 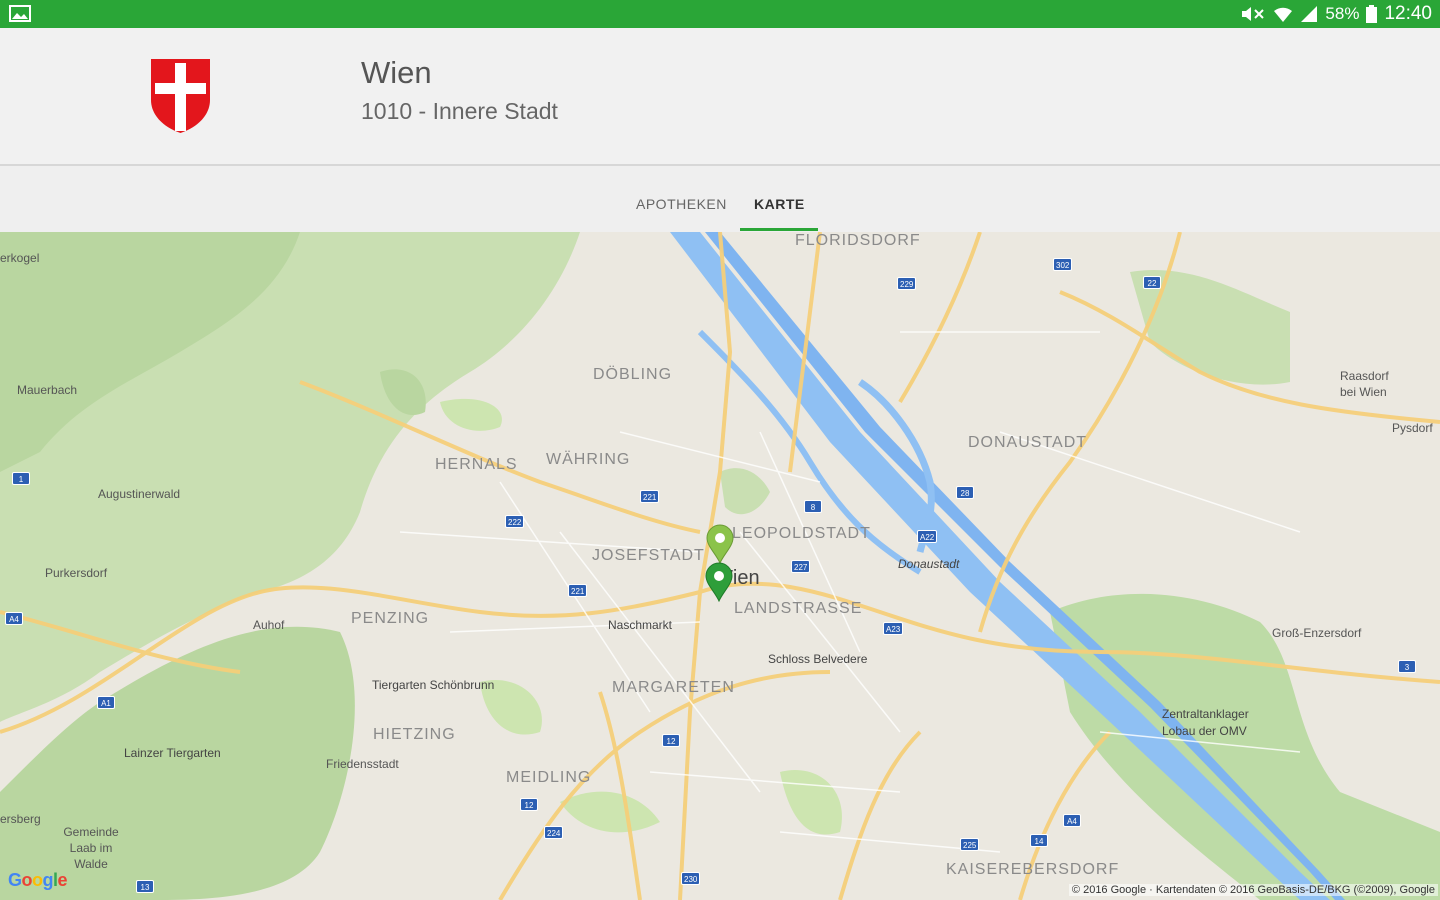 I want to click on place-label: Pysdorf, so click(x=1412, y=428).